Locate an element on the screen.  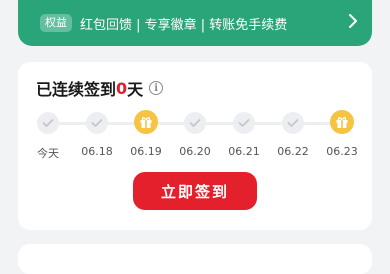
checkin-title: 已连续签到 0 天 i is located at coordinates (100, 88).